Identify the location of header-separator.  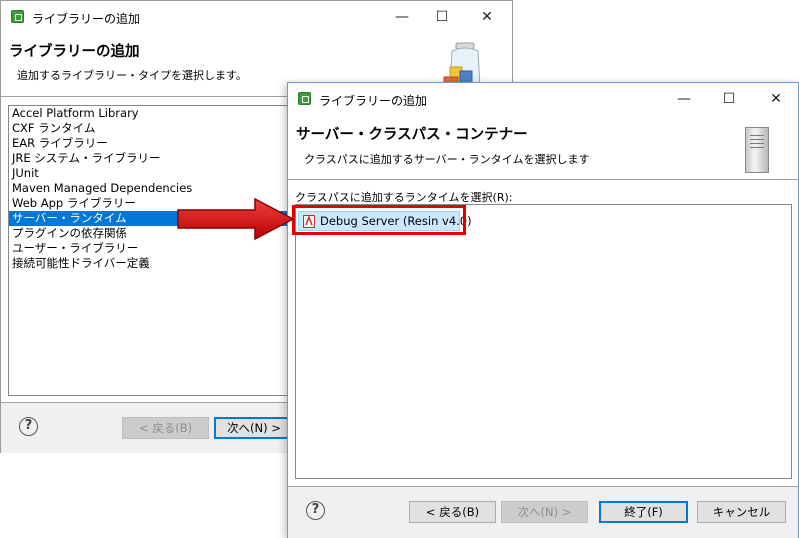
(543, 179).